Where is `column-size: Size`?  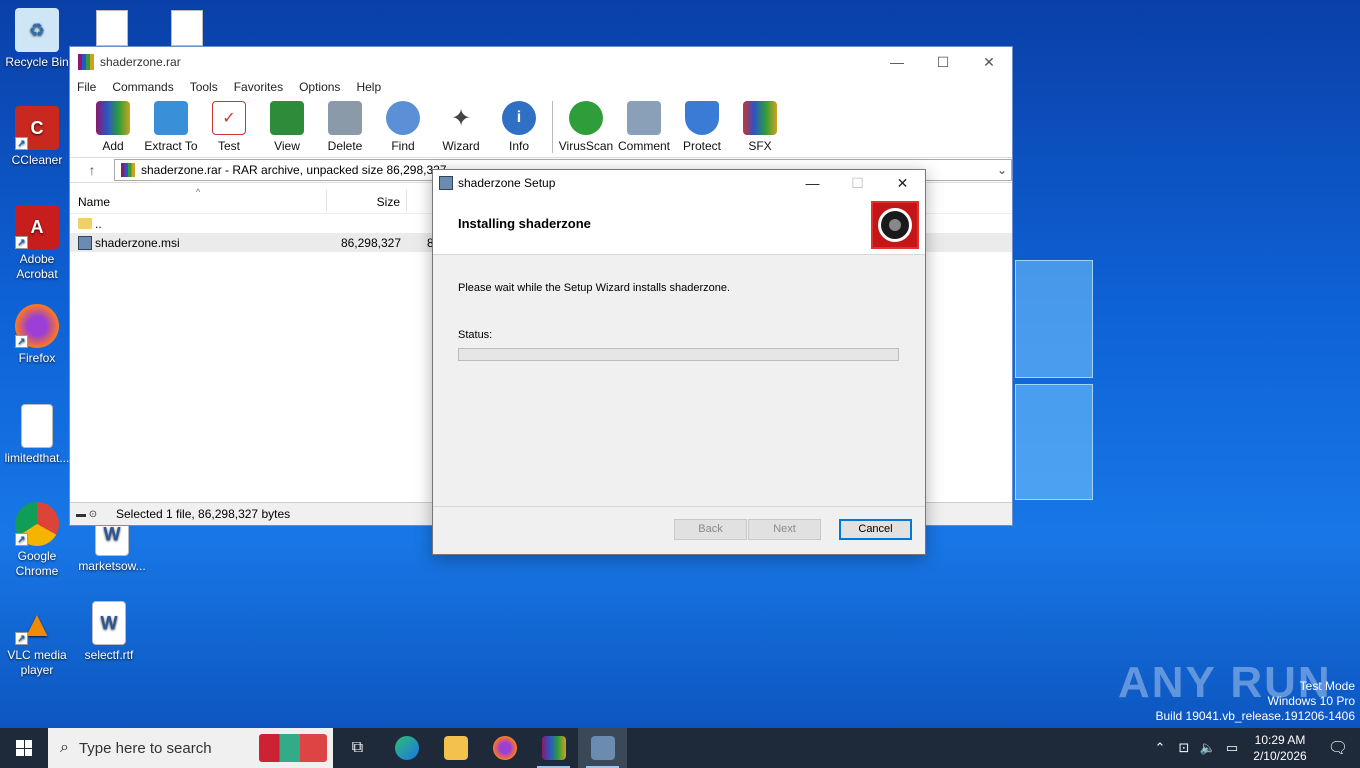 column-size: Size is located at coordinates (367, 201).